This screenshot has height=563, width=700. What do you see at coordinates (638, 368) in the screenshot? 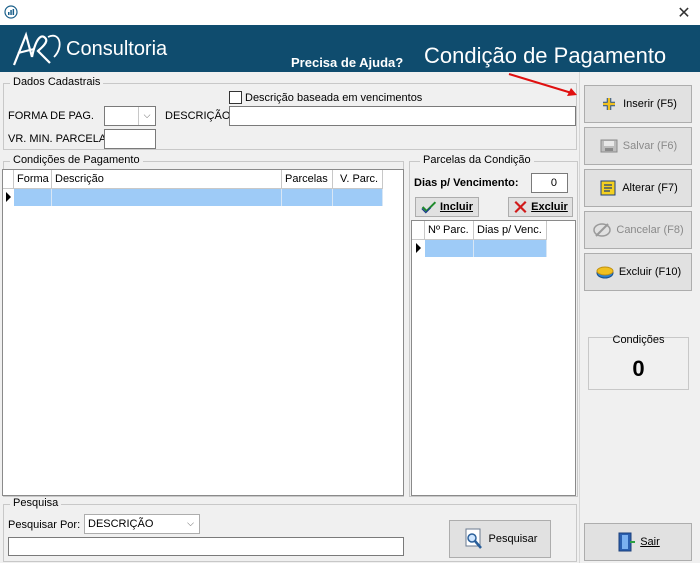
I see `counter-value: 0` at bounding box center [638, 368].